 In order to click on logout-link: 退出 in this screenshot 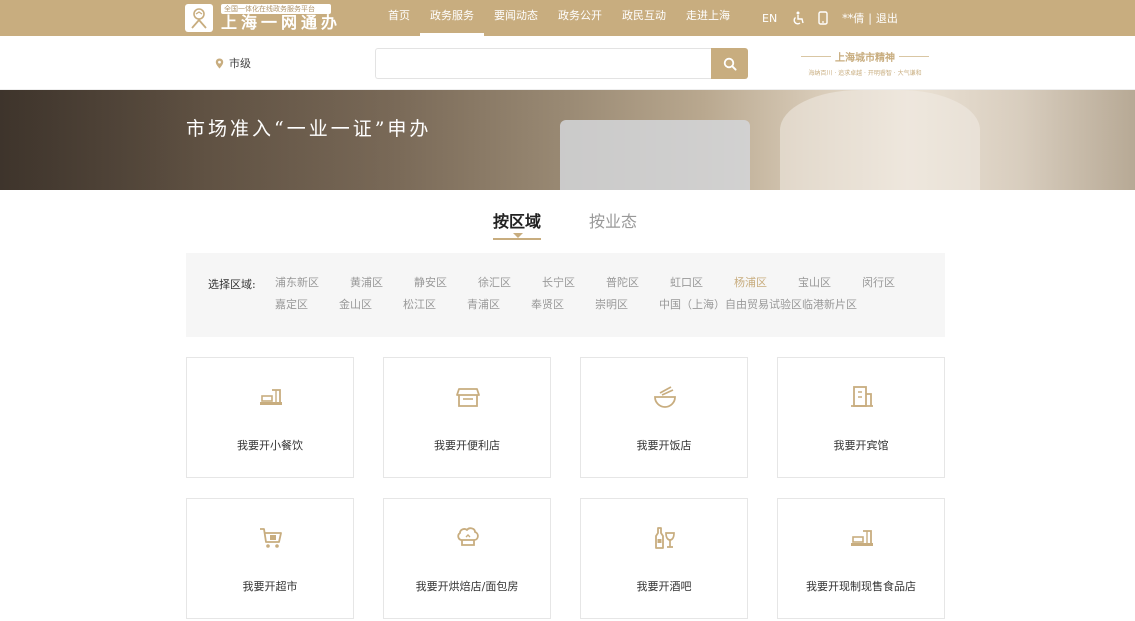, I will do `click(887, 18)`.